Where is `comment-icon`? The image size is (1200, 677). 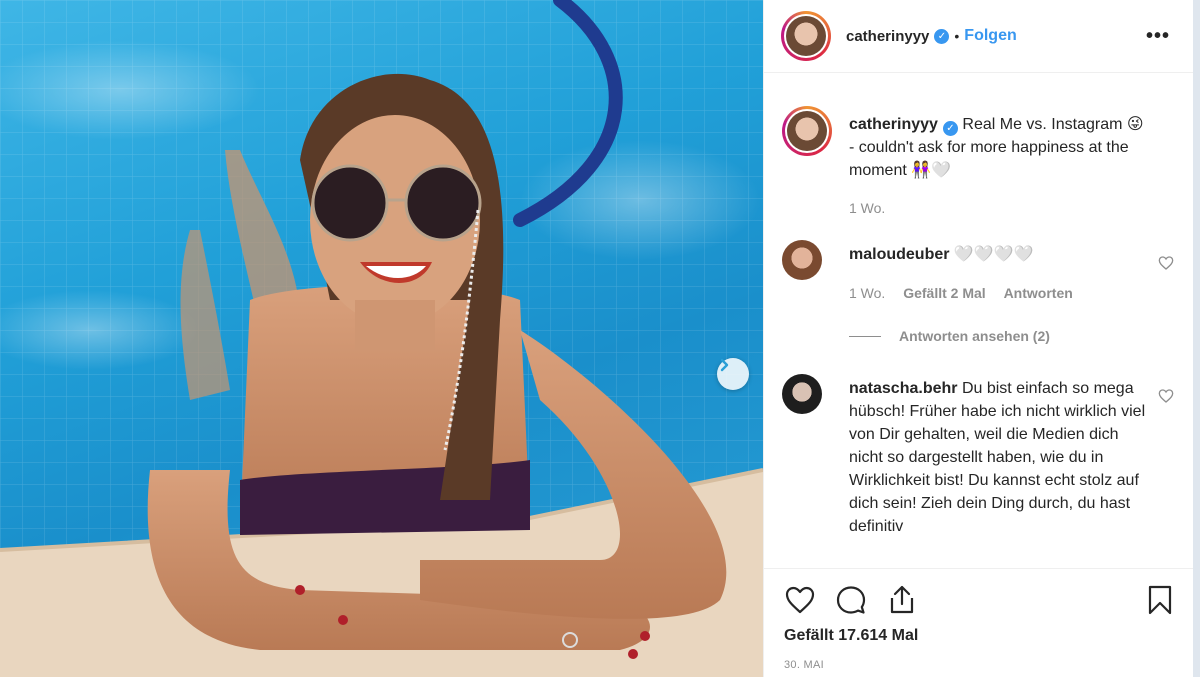
comment-icon is located at coordinates (851, 600).